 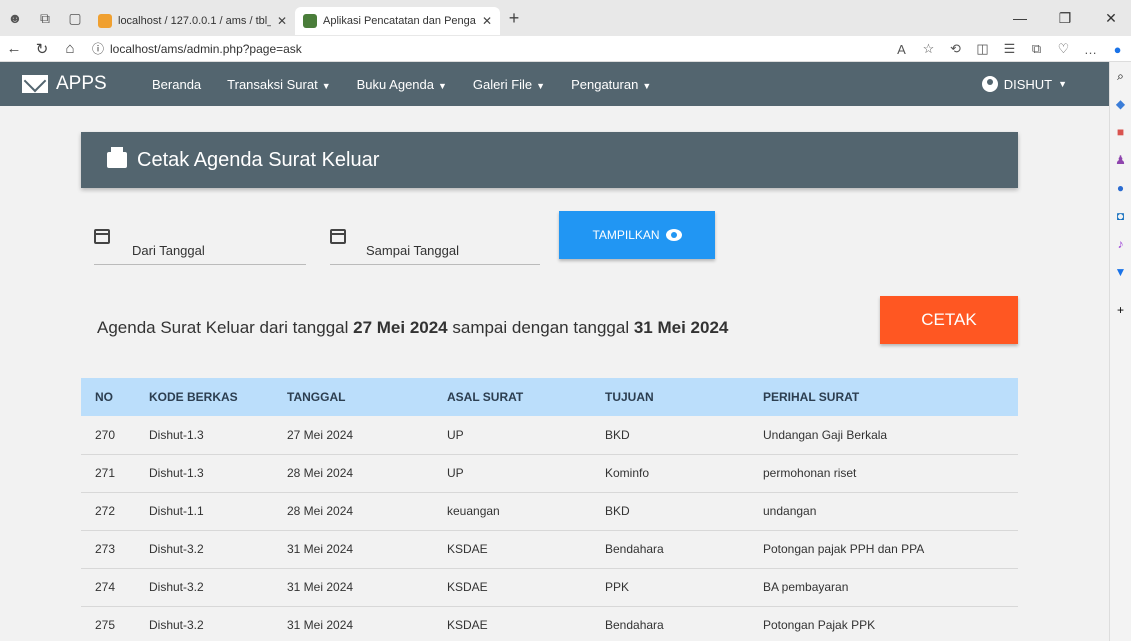 I want to click on info-icon: ⓘ, so click(x=98, y=48).